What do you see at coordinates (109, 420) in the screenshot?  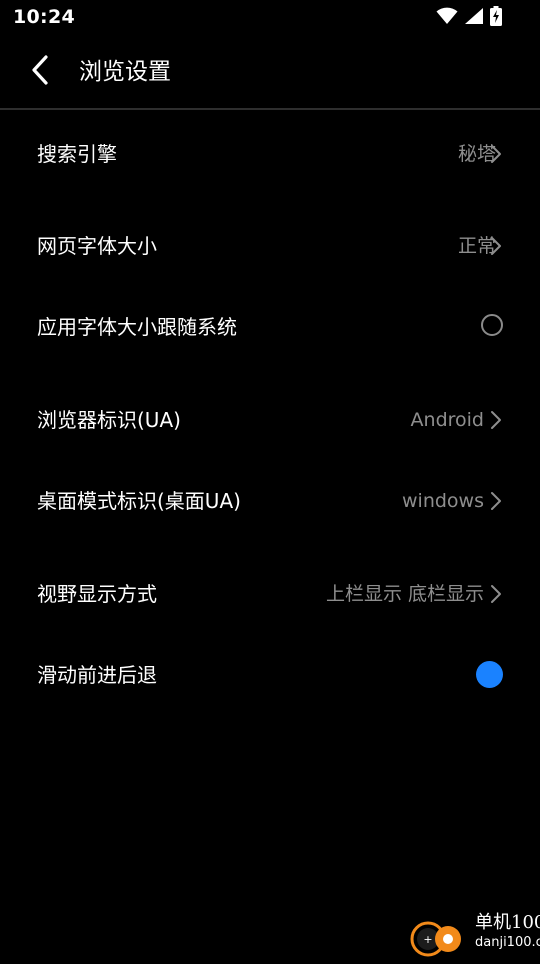 I see `setting-label: 浏览器标识(UA)` at bounding box center [109, 420].